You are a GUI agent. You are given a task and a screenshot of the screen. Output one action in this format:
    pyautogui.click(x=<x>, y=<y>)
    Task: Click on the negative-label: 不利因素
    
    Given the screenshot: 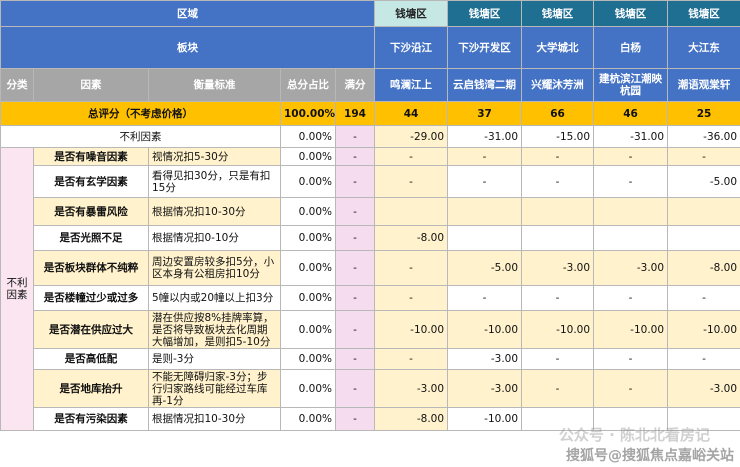 What is the action you would take?
    pyautogui.click(x=140, y=136)
    